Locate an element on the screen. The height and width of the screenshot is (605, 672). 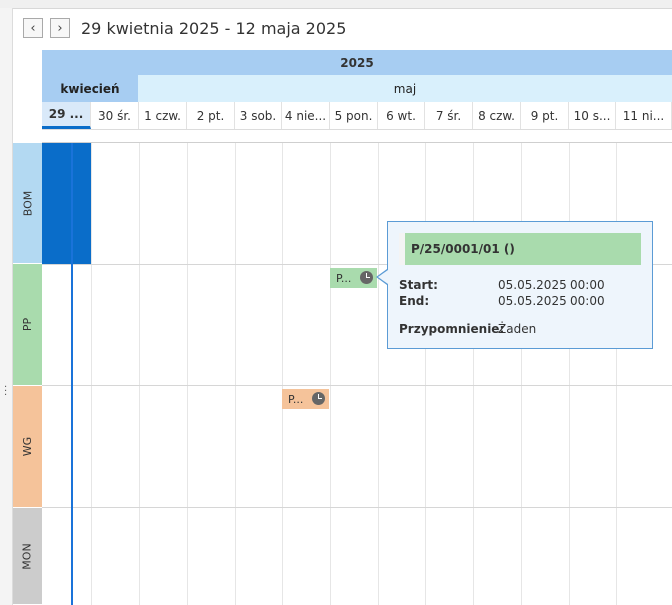
resource-header-wg: WG is located at coordinates (27, 447).